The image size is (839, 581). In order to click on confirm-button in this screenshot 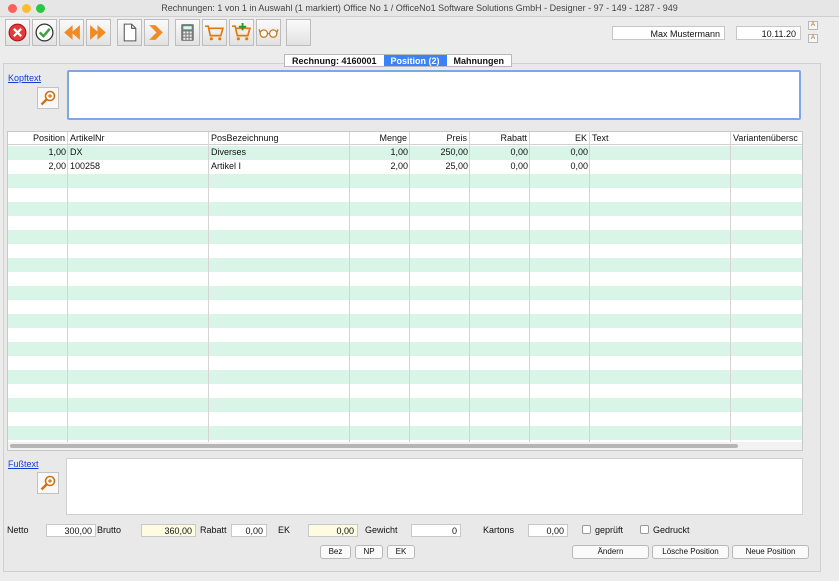, I will do `click(44, 32)`.